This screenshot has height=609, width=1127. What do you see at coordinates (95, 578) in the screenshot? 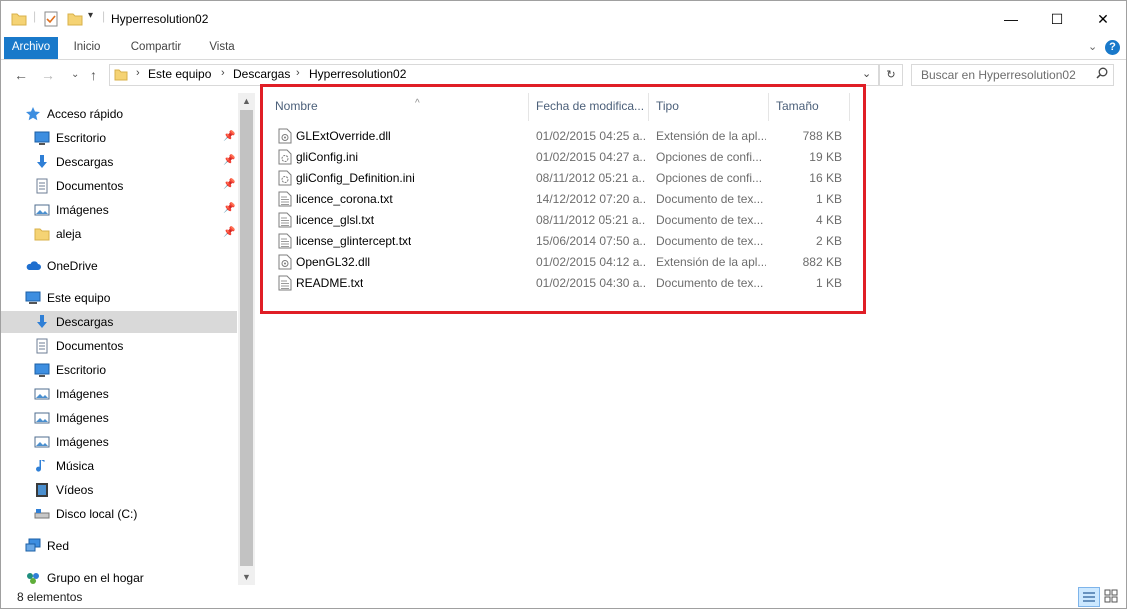
I see `sidebar-item-label: Grupo en el hogar` at bounding box center [95, 578].